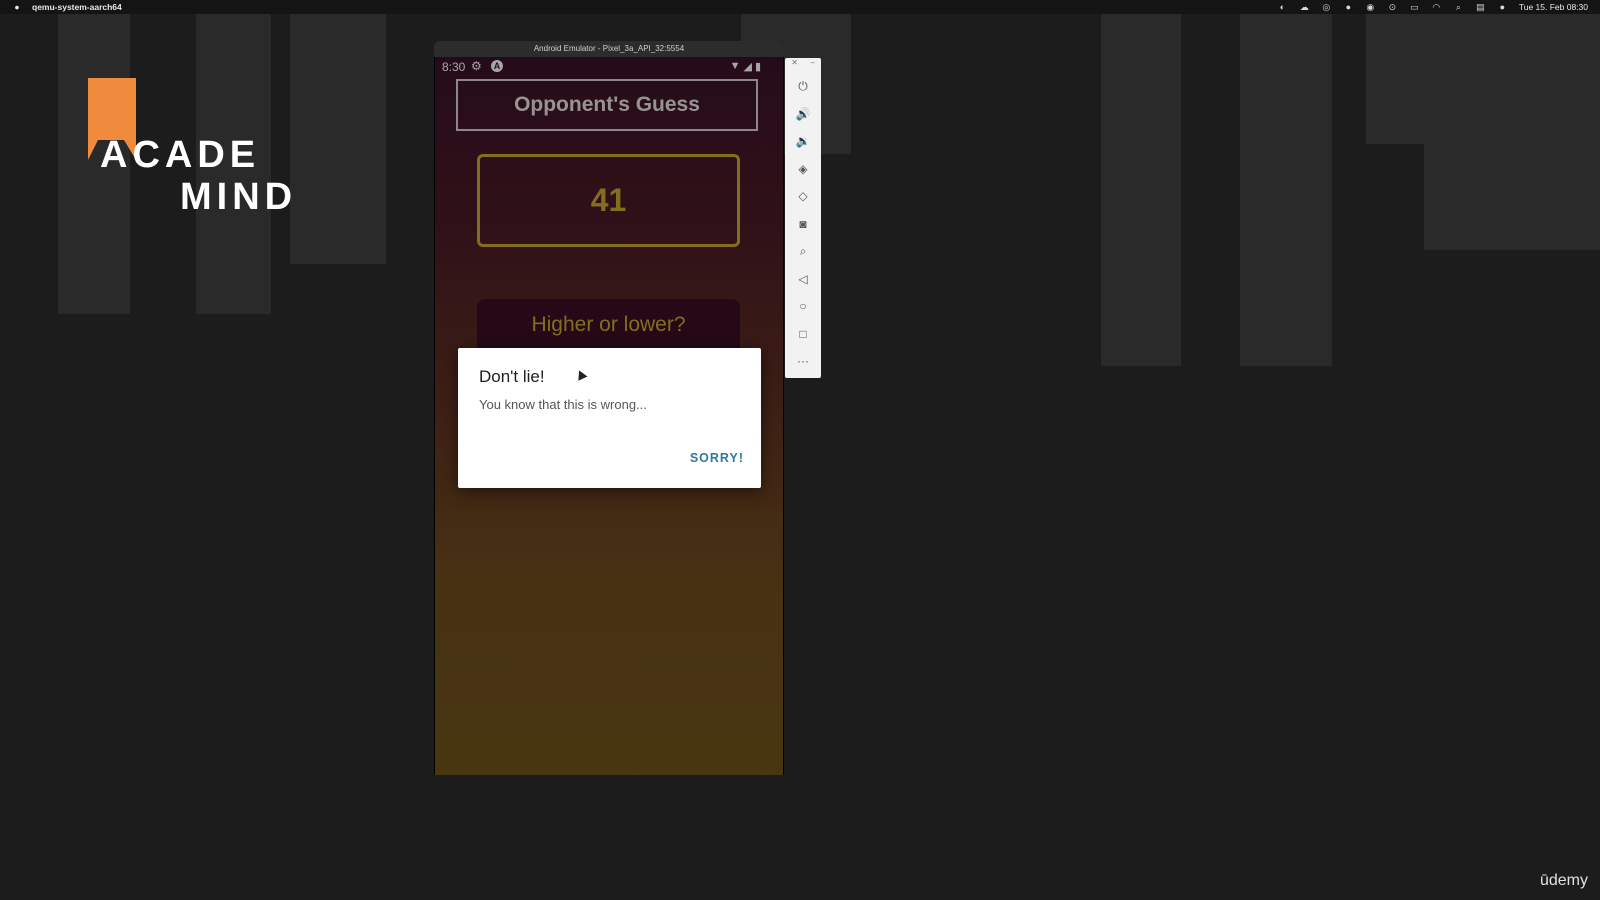 This screenshot has height=900, width=1600. I want to click on dialog-title: Don't lie!, so click(512, 376).